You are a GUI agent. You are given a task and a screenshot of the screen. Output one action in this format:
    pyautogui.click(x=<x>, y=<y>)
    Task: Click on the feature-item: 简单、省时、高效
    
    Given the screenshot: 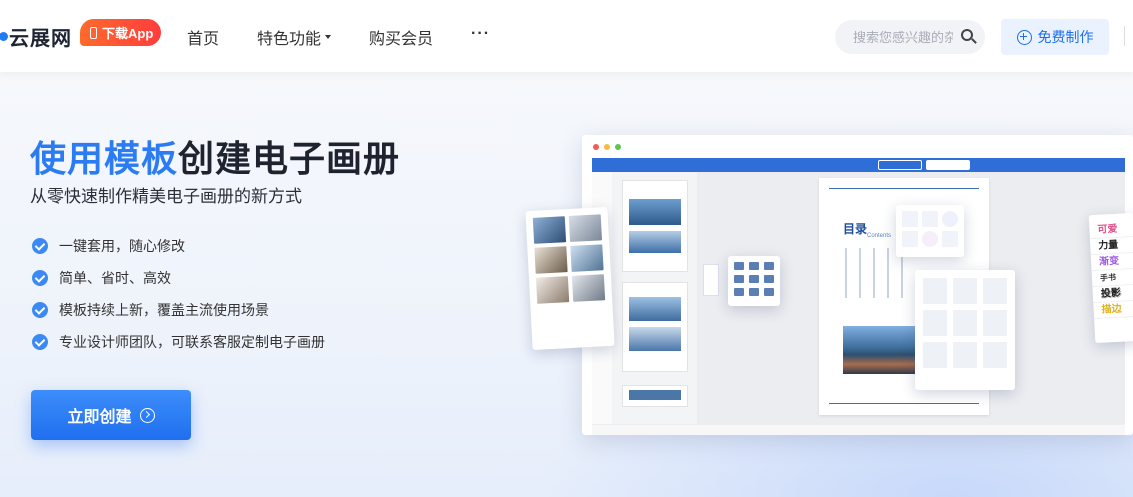 What is the action you would take?
    pyautogui.click(x=178, y=278)
    